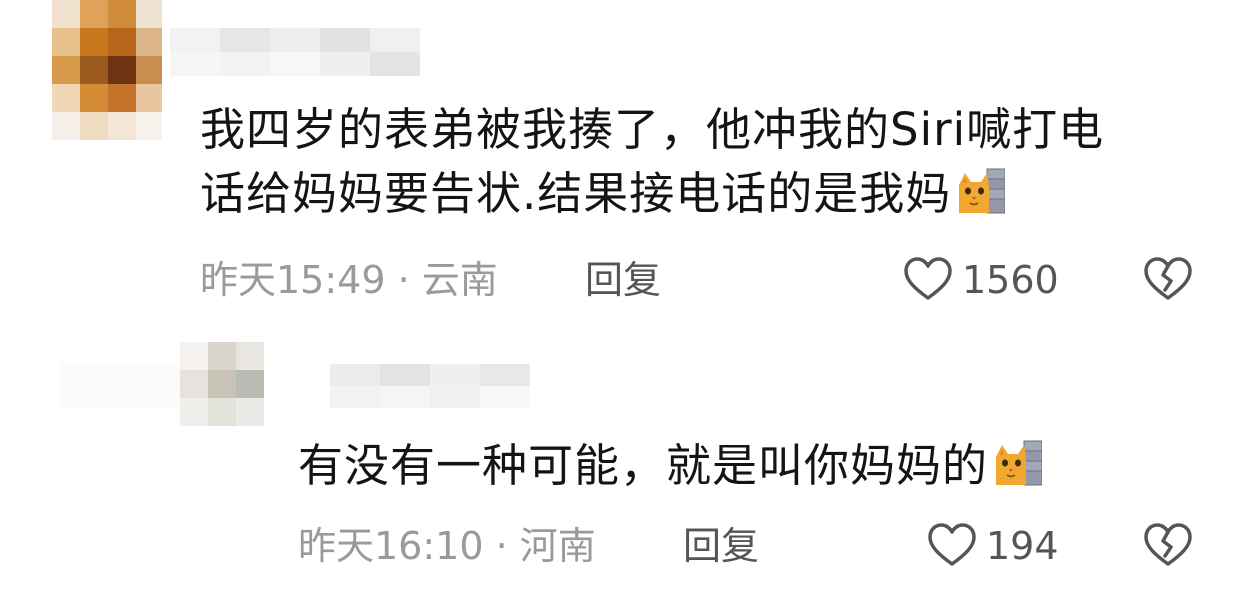  I want to click on comment-timestamp: 昨天16:10 · 河南, so click(447, 546).